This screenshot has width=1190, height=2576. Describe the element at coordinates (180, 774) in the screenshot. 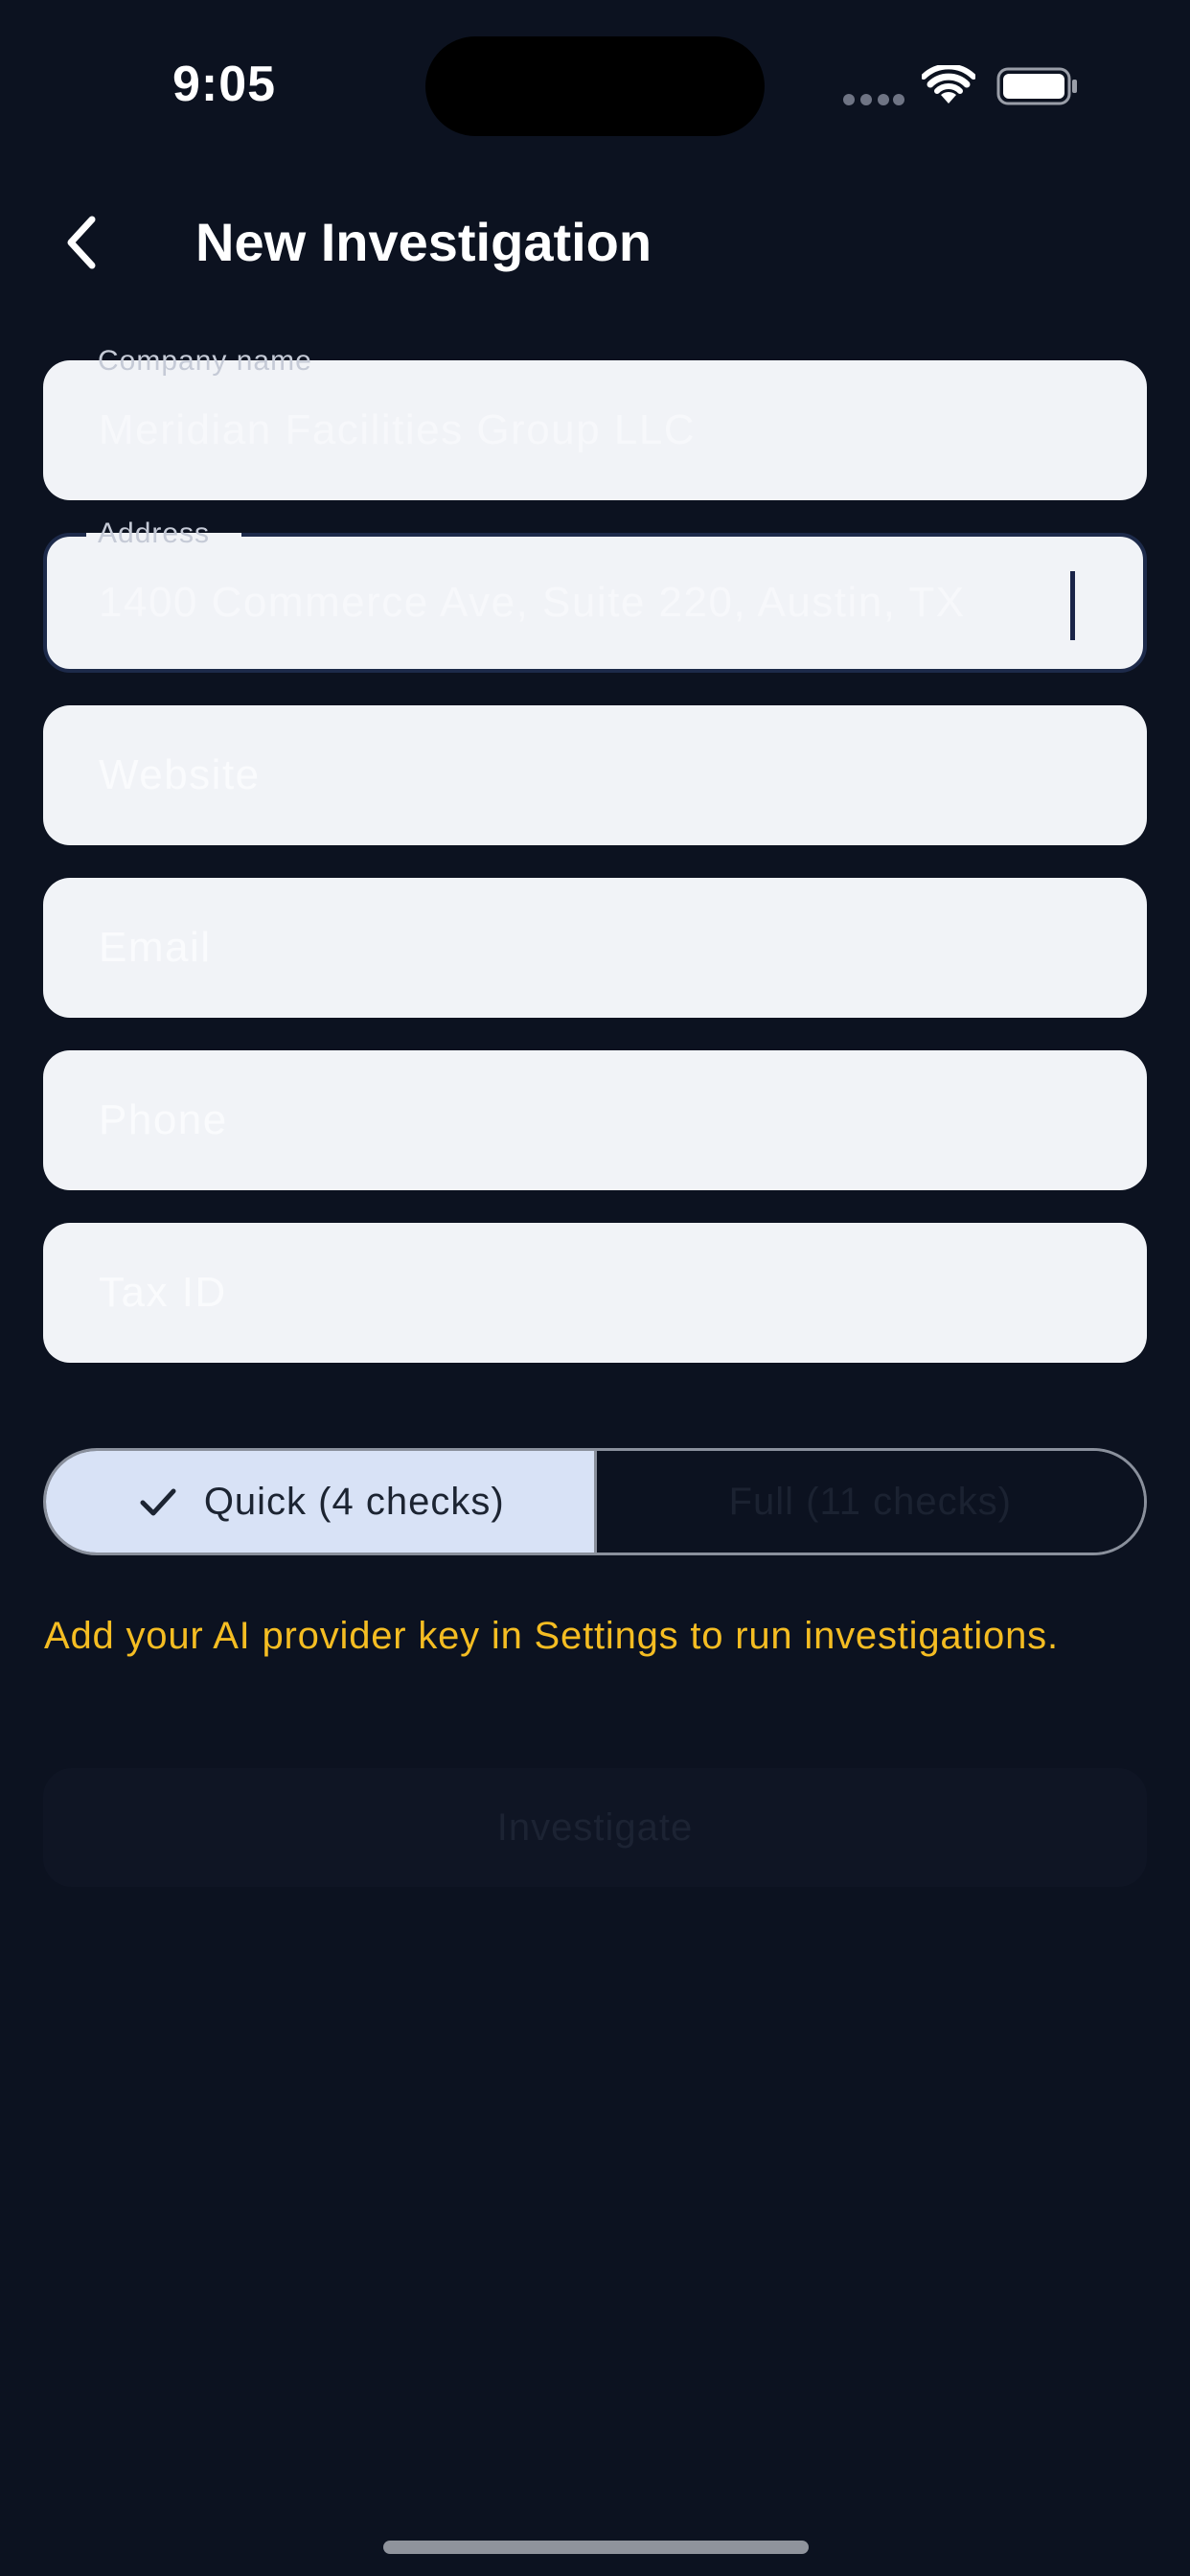

I see `website-placeholder: Website` at that location.